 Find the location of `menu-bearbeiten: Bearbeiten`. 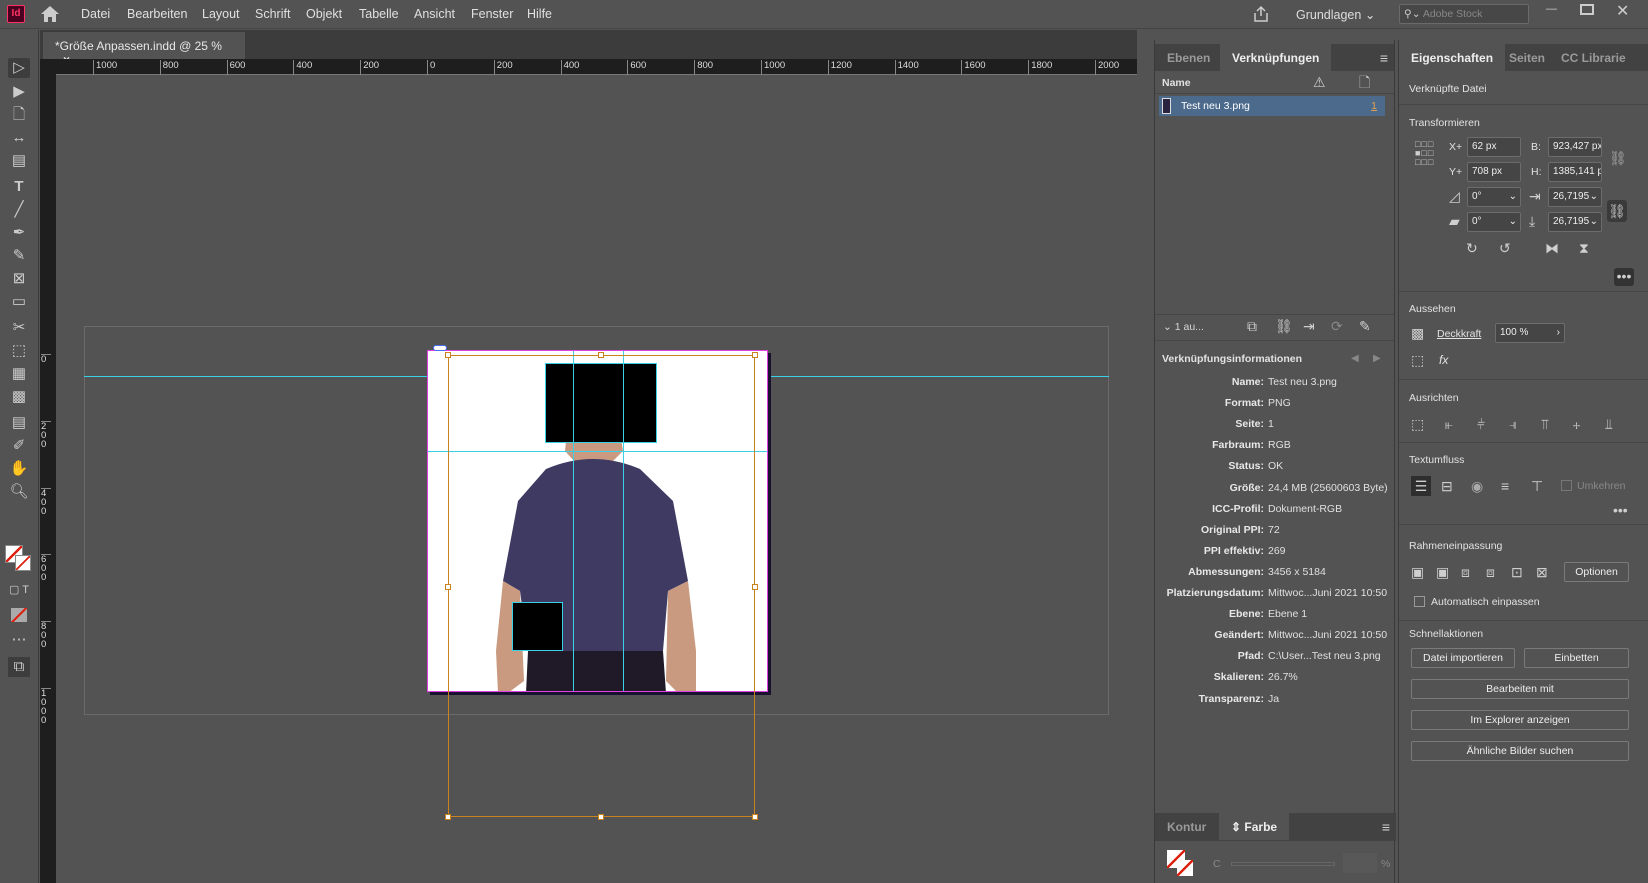

menu-bearbeiten: Bearbeiten is located at coordinates (157, 14).